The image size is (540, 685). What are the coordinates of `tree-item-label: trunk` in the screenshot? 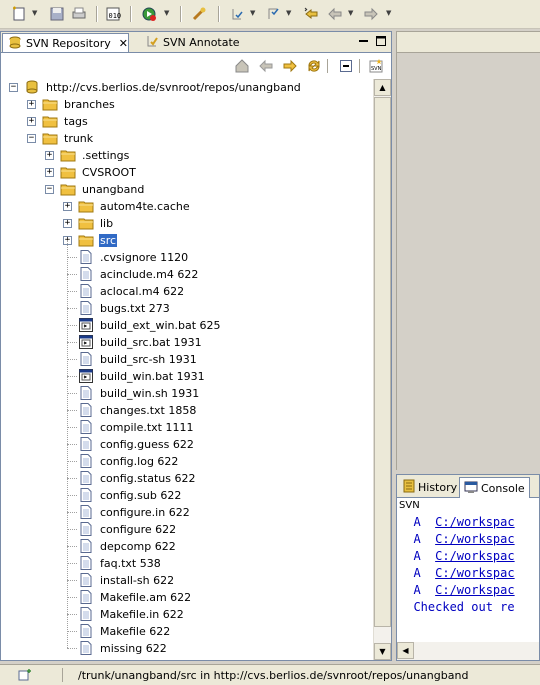 It's located at (79, 138).